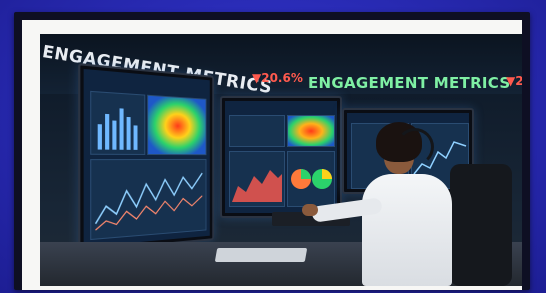  I want to click on dashboard-panel, so click(118, 122).